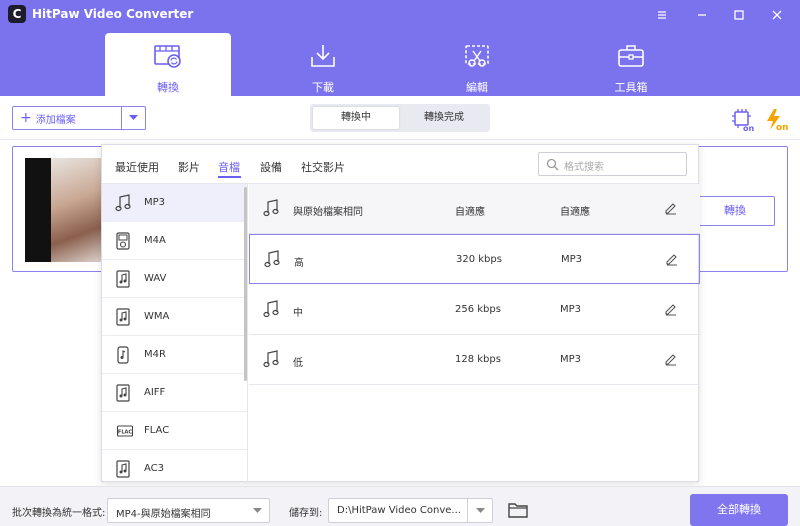 This screenshot has height=526, width=800. Describe the element at coordinates (174, 241) in the screenshot. I see `format-item-m4a: M4A` at that location.